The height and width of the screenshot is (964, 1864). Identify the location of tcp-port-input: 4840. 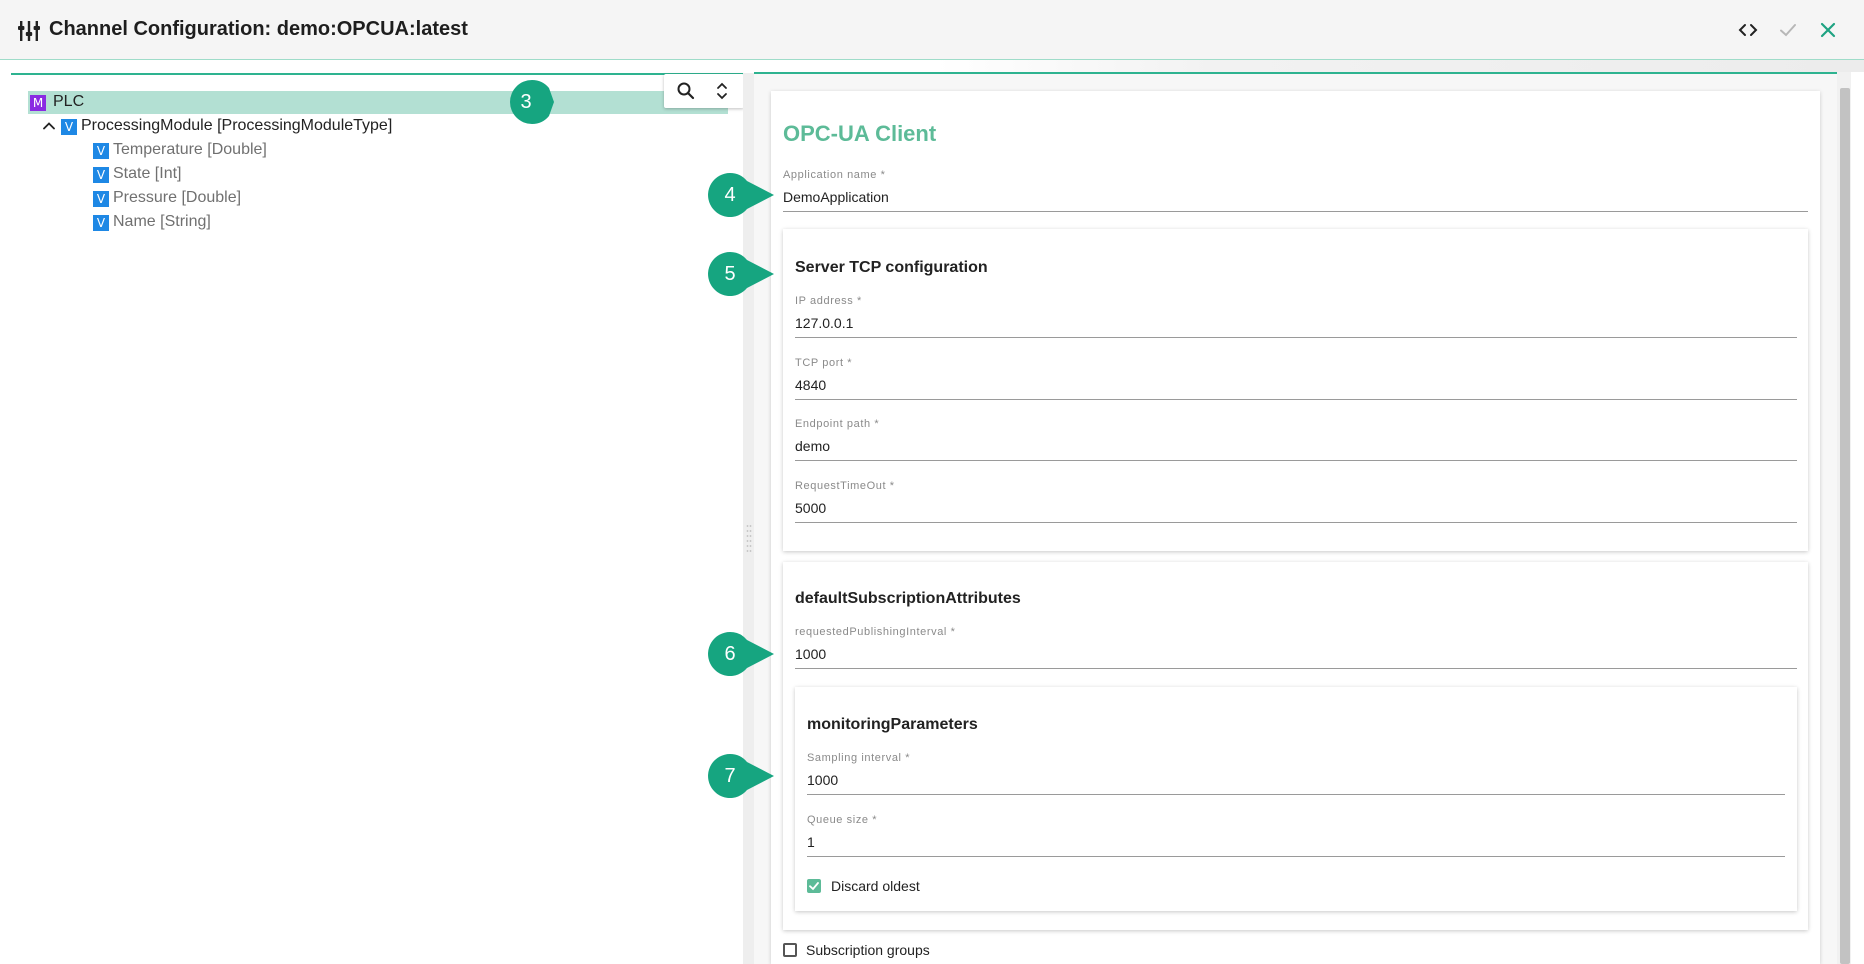
(810, 385).